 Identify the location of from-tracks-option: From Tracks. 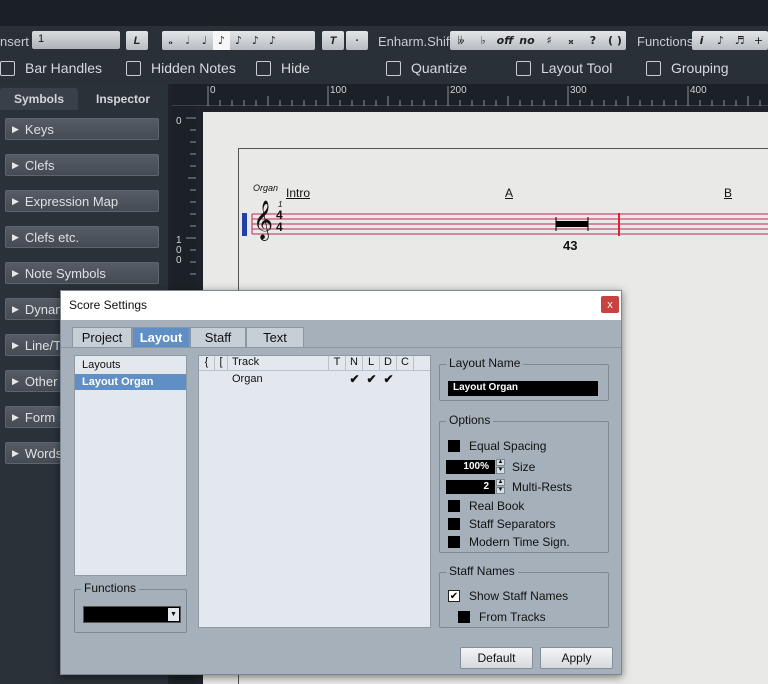
(502, 617).